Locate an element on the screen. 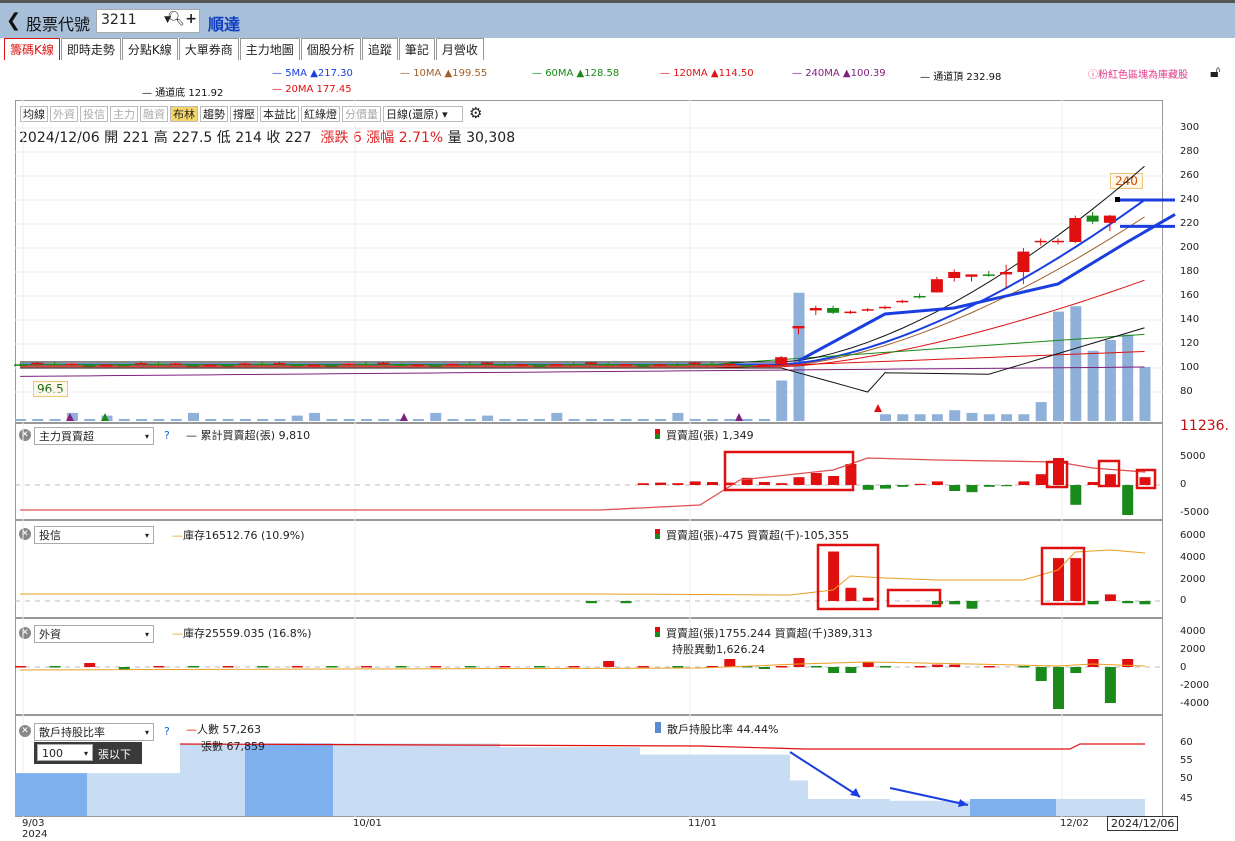  panel4-legend-lots: 張數 67,859 is located at coordinates (233, 746).